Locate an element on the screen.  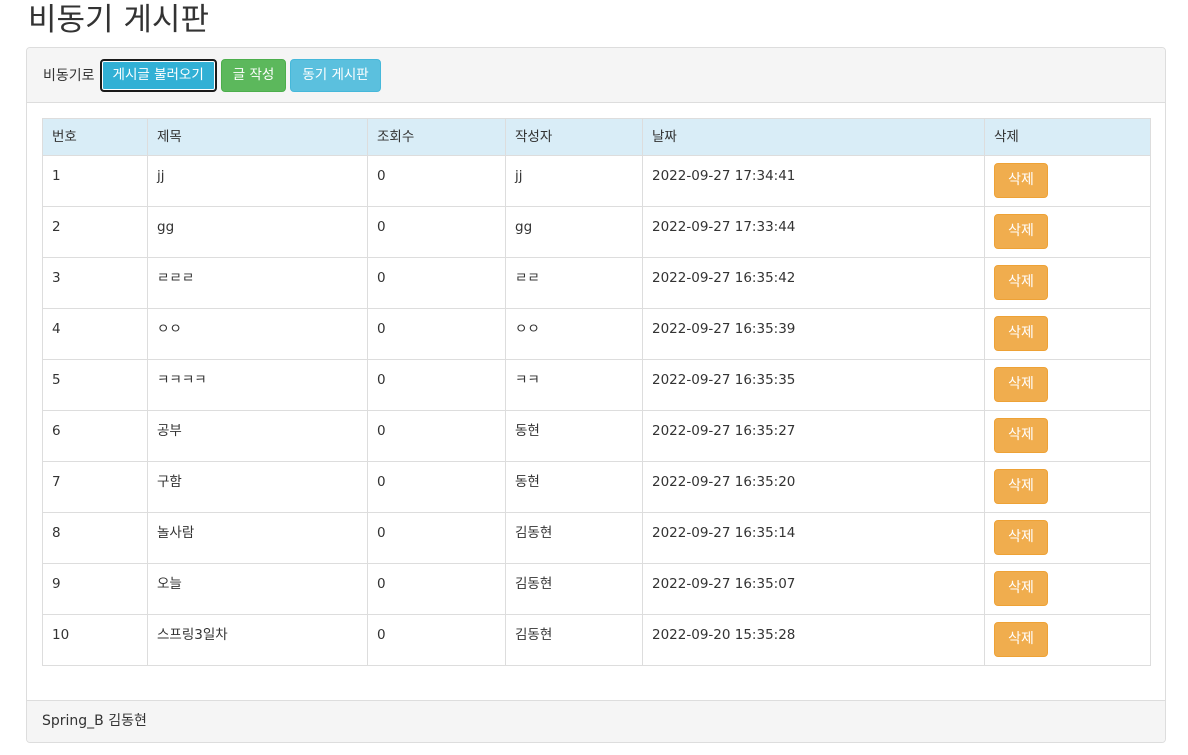
cell-date: 2022-09-27 16:35:27 is located at coordinates (813, 436).